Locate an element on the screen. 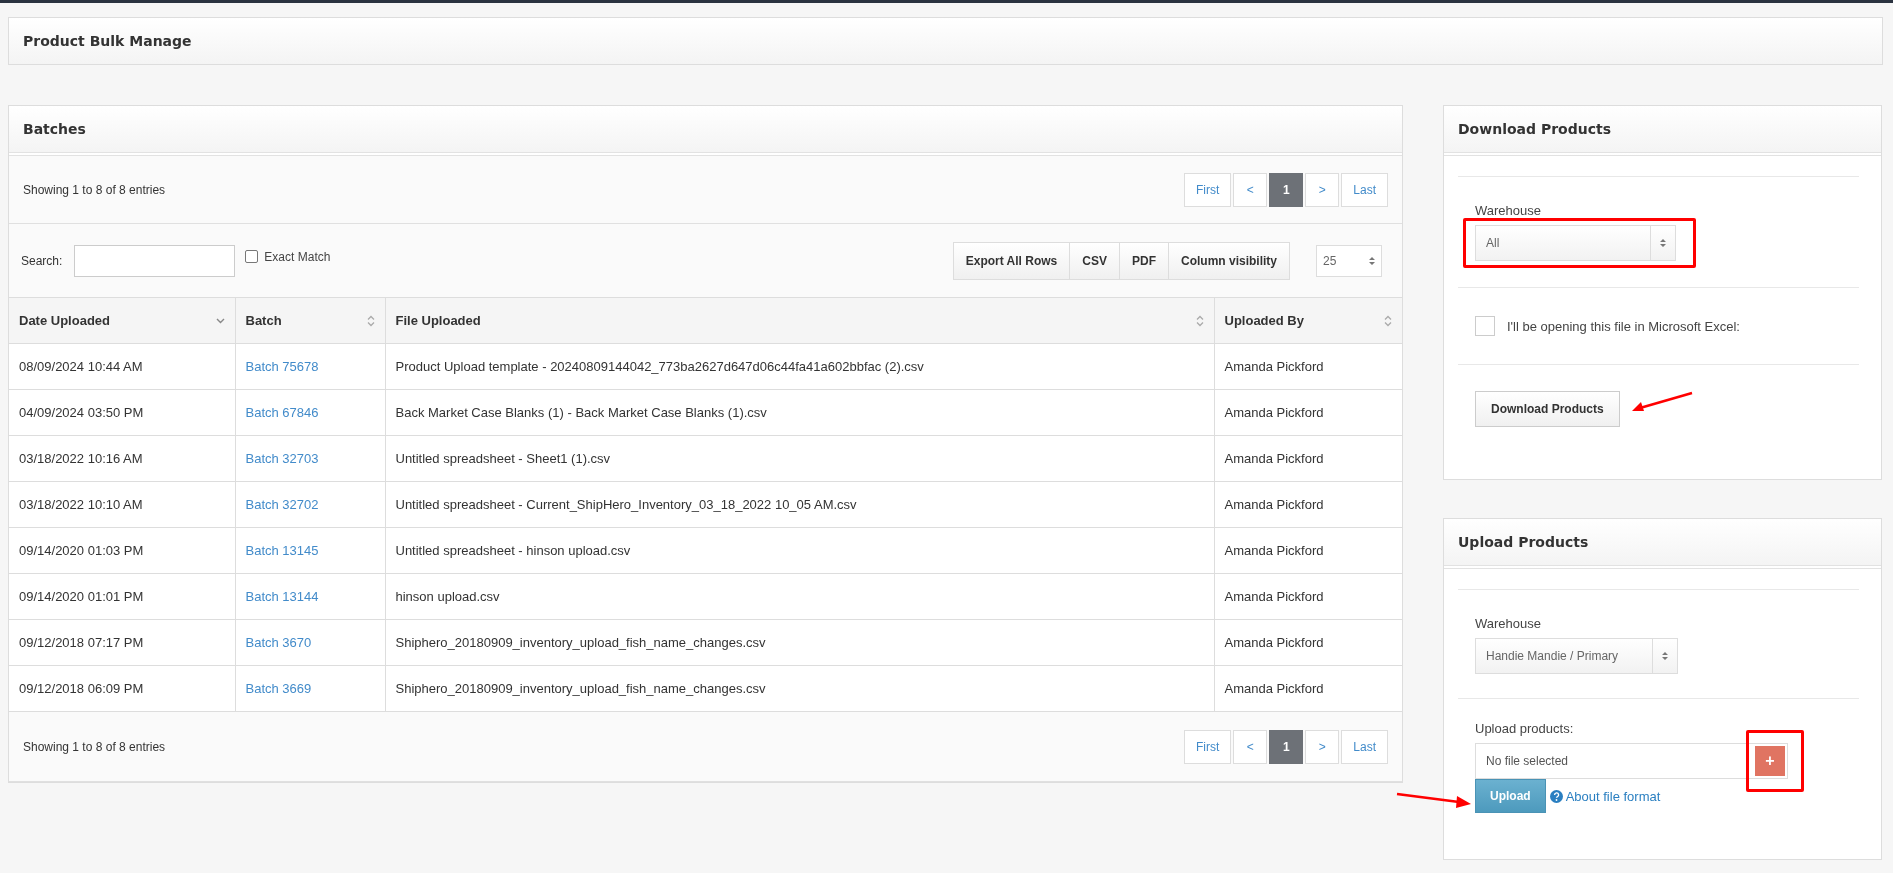  warehouse-select: Handie Mandie / Primary is located at coordinates (1576, 656).